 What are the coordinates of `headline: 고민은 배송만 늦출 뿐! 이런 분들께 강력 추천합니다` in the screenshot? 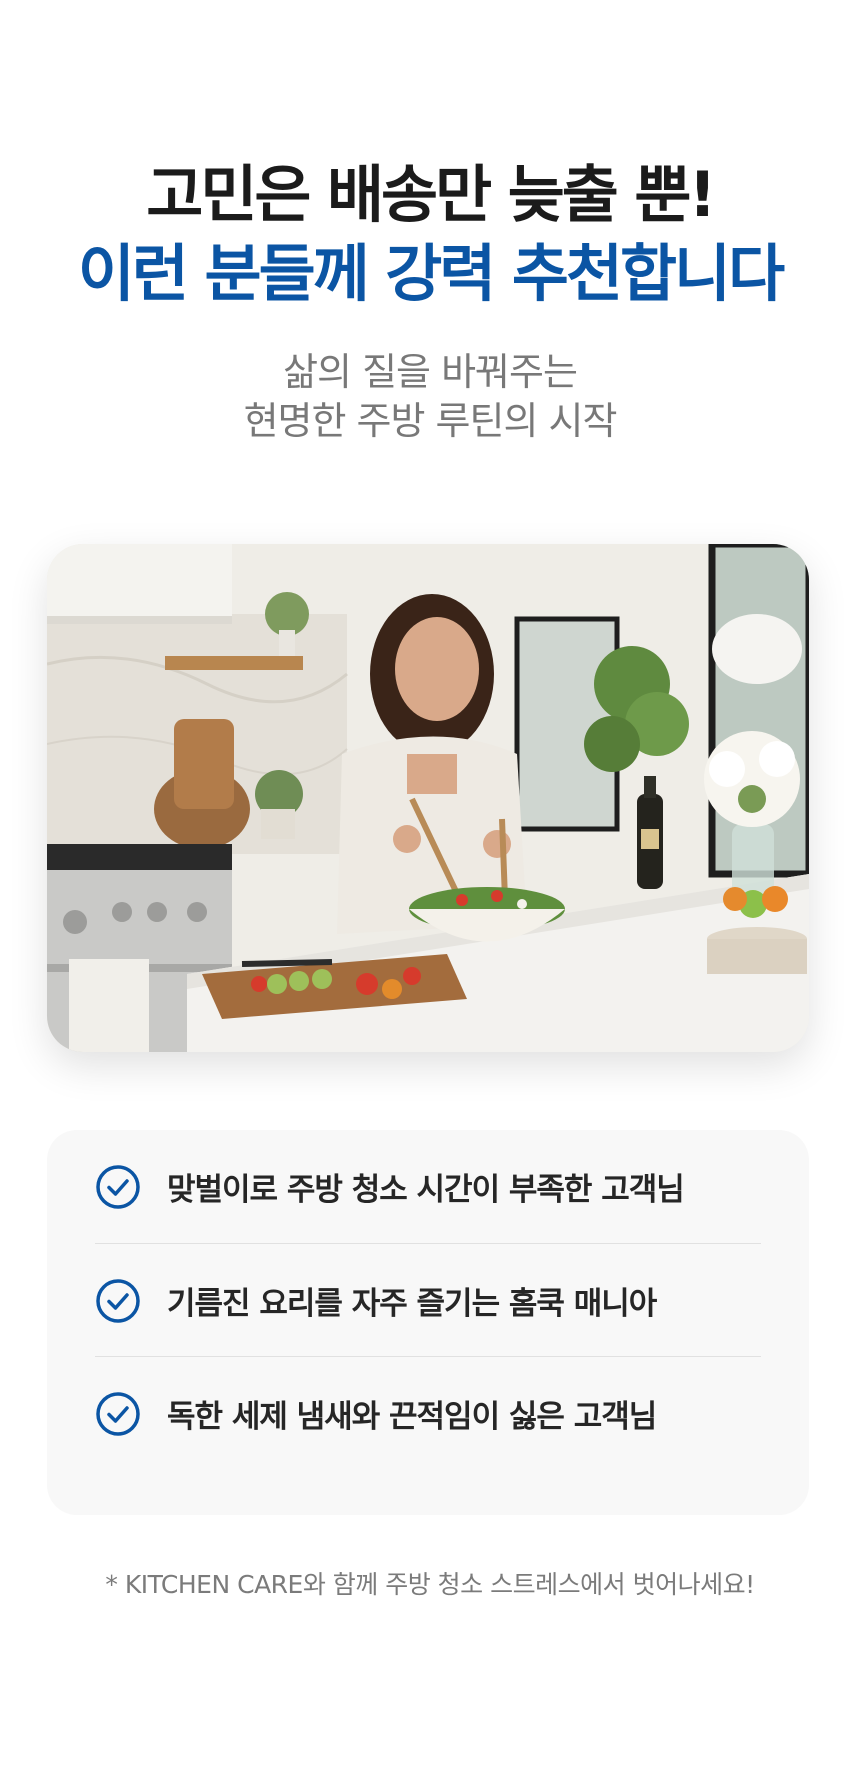 It's located at (430, 234).